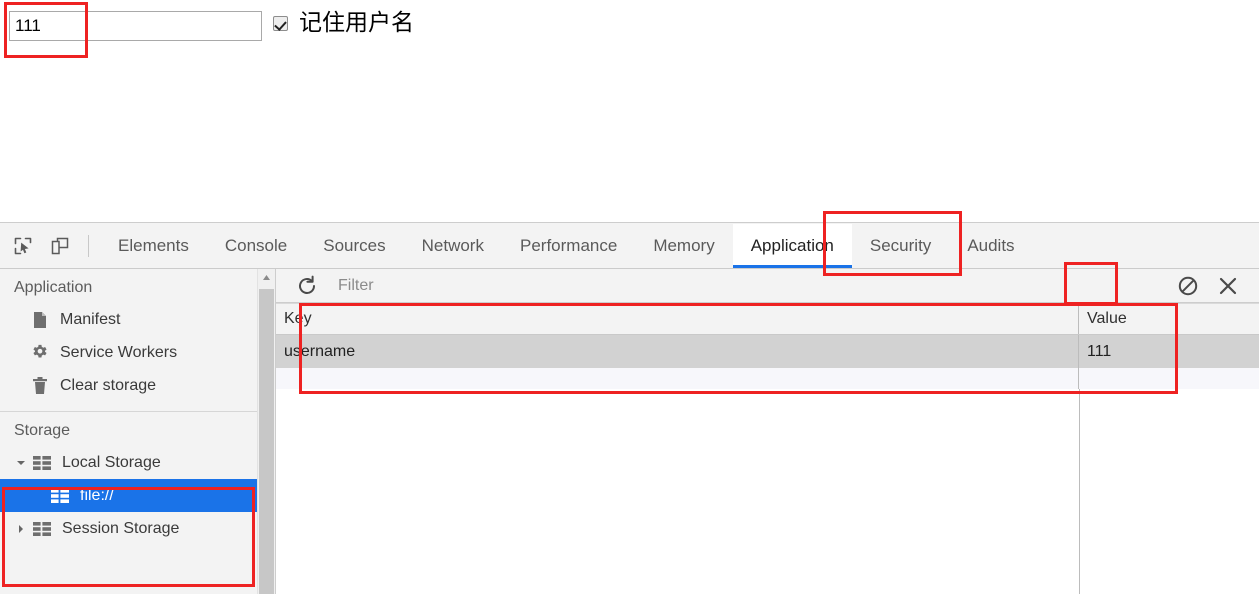  What do you see at coordinates (23, 246) in the screenshot?
I see `inspect-element-icon` at bounding box center [23, 246].